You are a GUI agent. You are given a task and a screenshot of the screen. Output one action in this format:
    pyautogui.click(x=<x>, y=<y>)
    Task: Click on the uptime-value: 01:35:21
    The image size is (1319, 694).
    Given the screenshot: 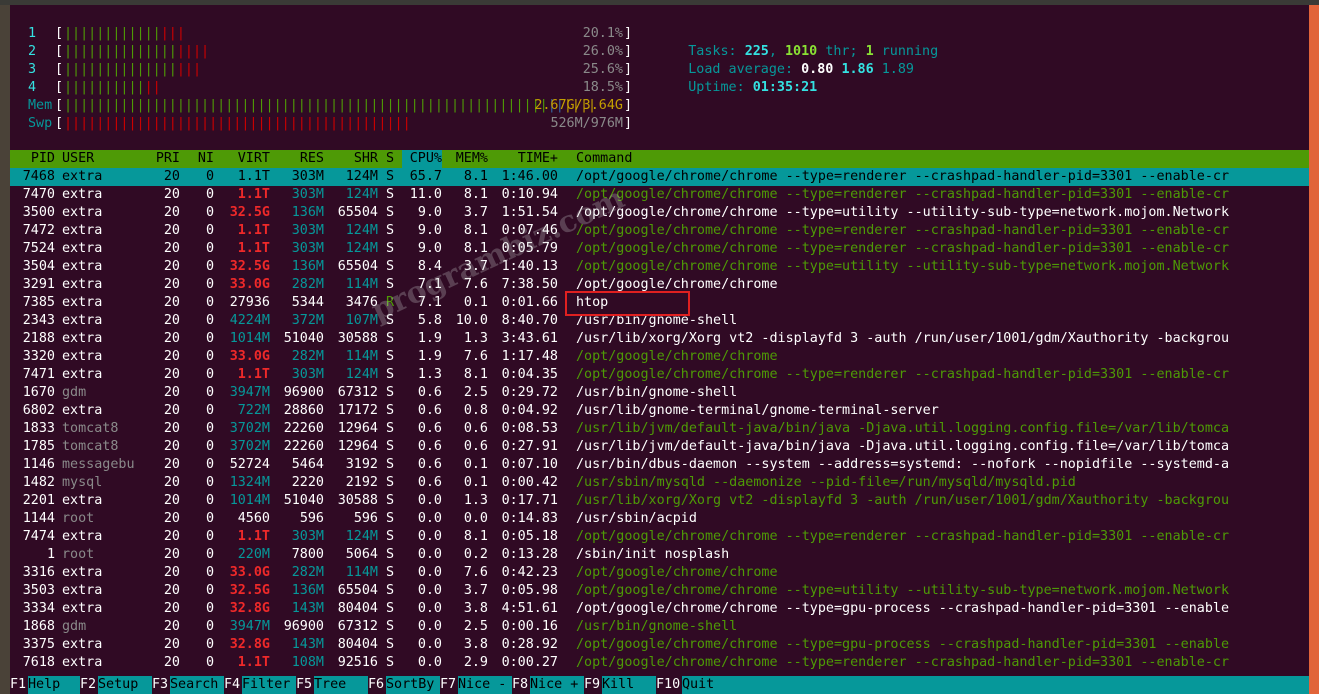 What is the action you would take?
    pyautogui.click(x=785, y=87)
    